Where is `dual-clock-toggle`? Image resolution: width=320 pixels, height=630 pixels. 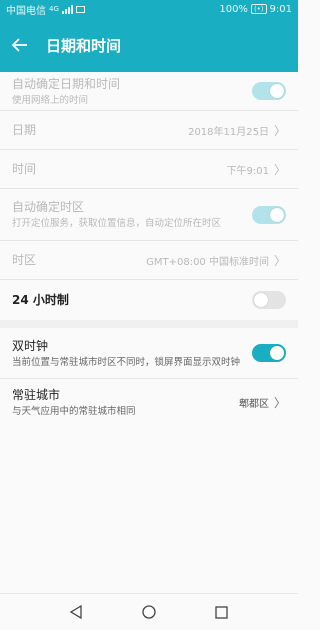 dual-clock-toggle is located at coordinates (269, 353).